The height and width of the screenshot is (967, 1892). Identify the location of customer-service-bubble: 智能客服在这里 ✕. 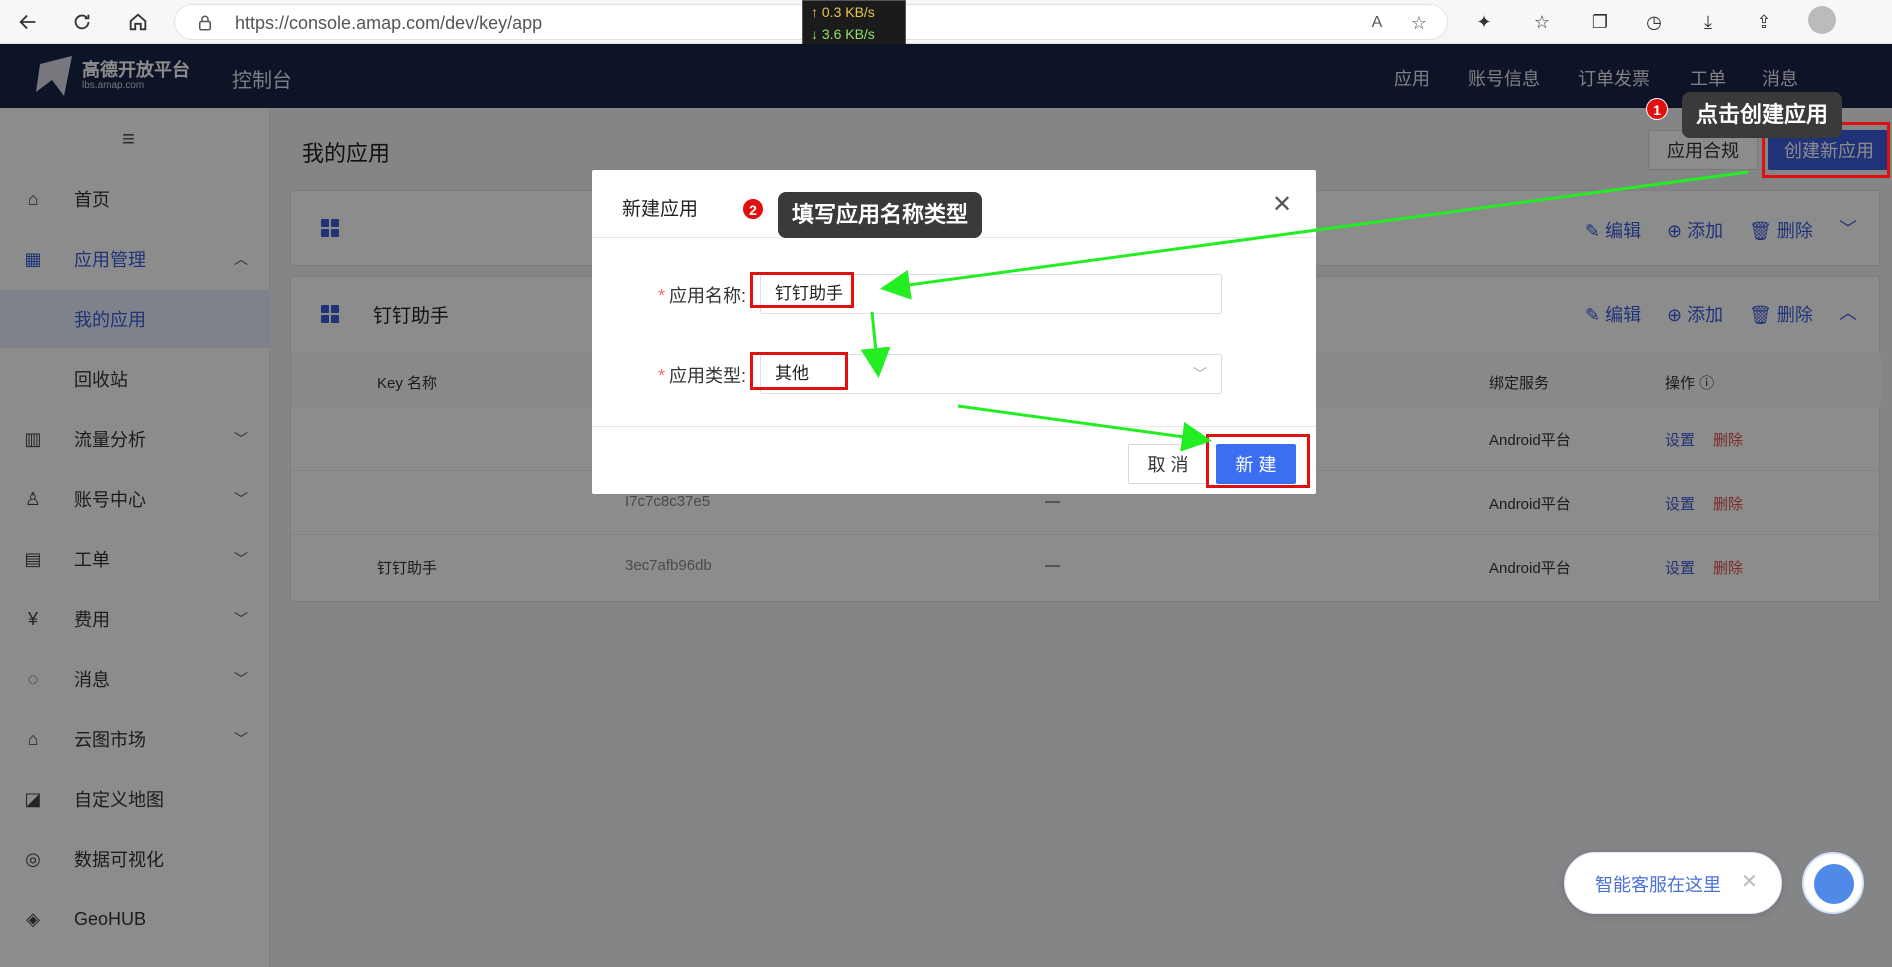
(1673, 883).